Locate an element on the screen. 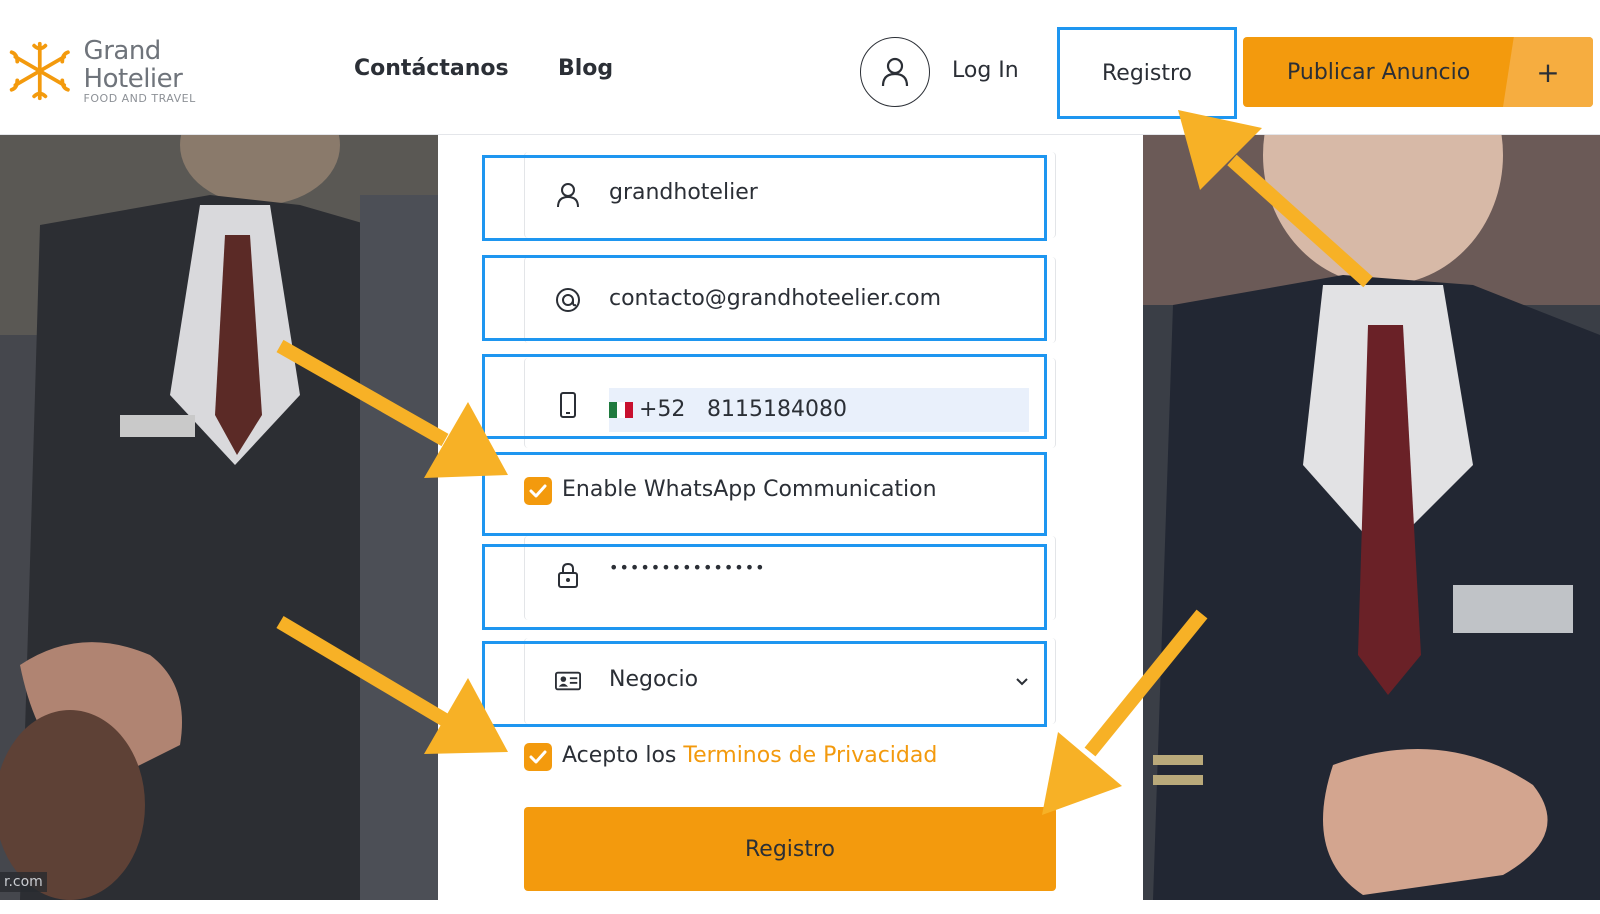  register-link-label: Registro is located at coordinates (1147, 73).